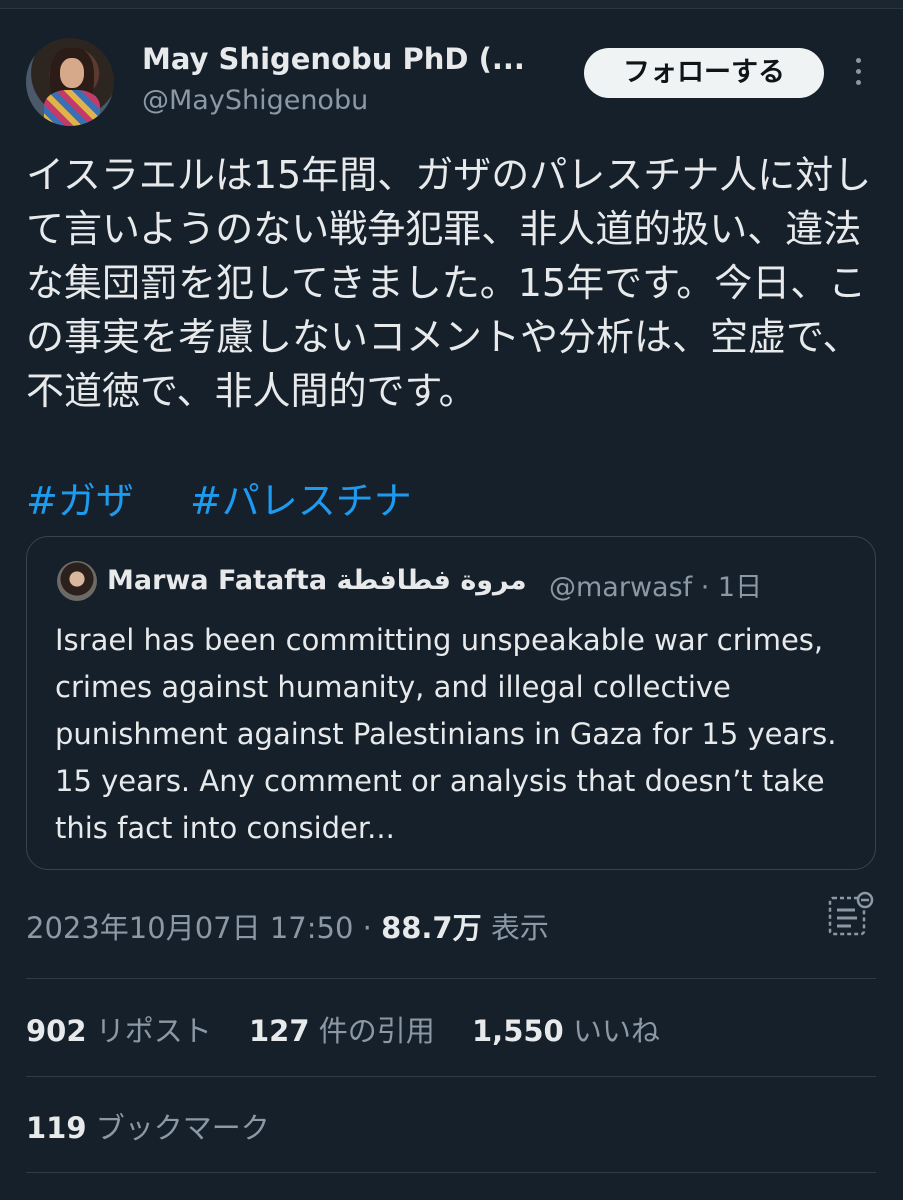  I want to click on reposts-stat: 902 リポスト, so click(119, 1031).